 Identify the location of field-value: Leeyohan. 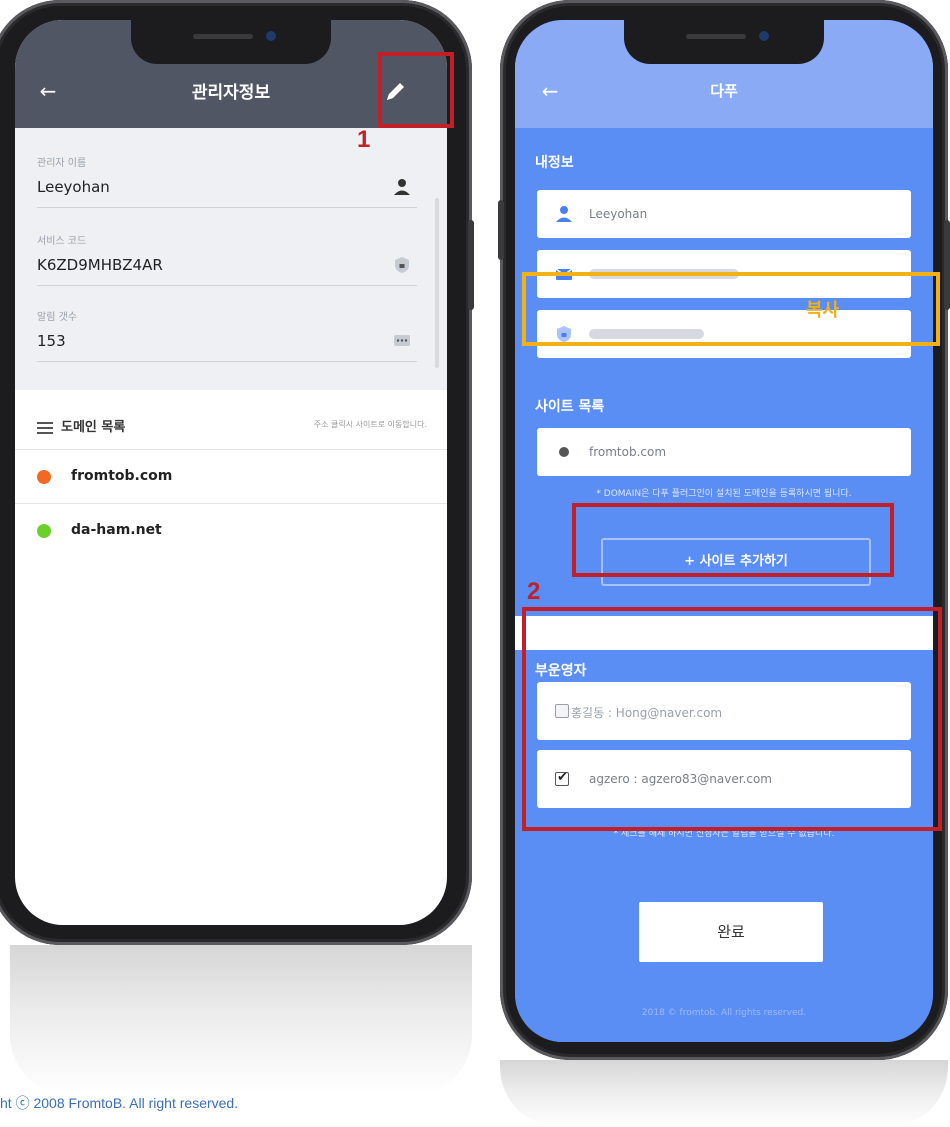
(73, 187).